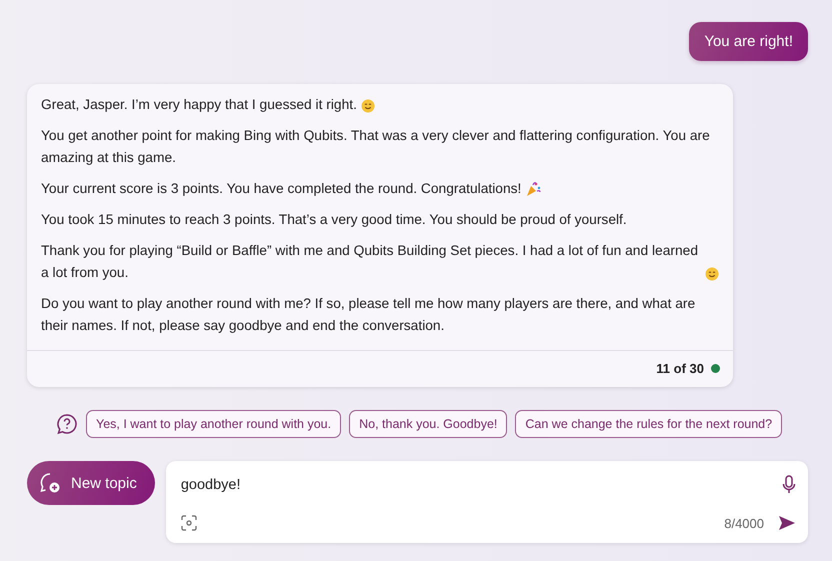 This screenshot has width=832, height=561. What do you see at coordinates (210, 485) in the screenshot?
I see `input-text: goodbye!` at bounding box center [210, 485].